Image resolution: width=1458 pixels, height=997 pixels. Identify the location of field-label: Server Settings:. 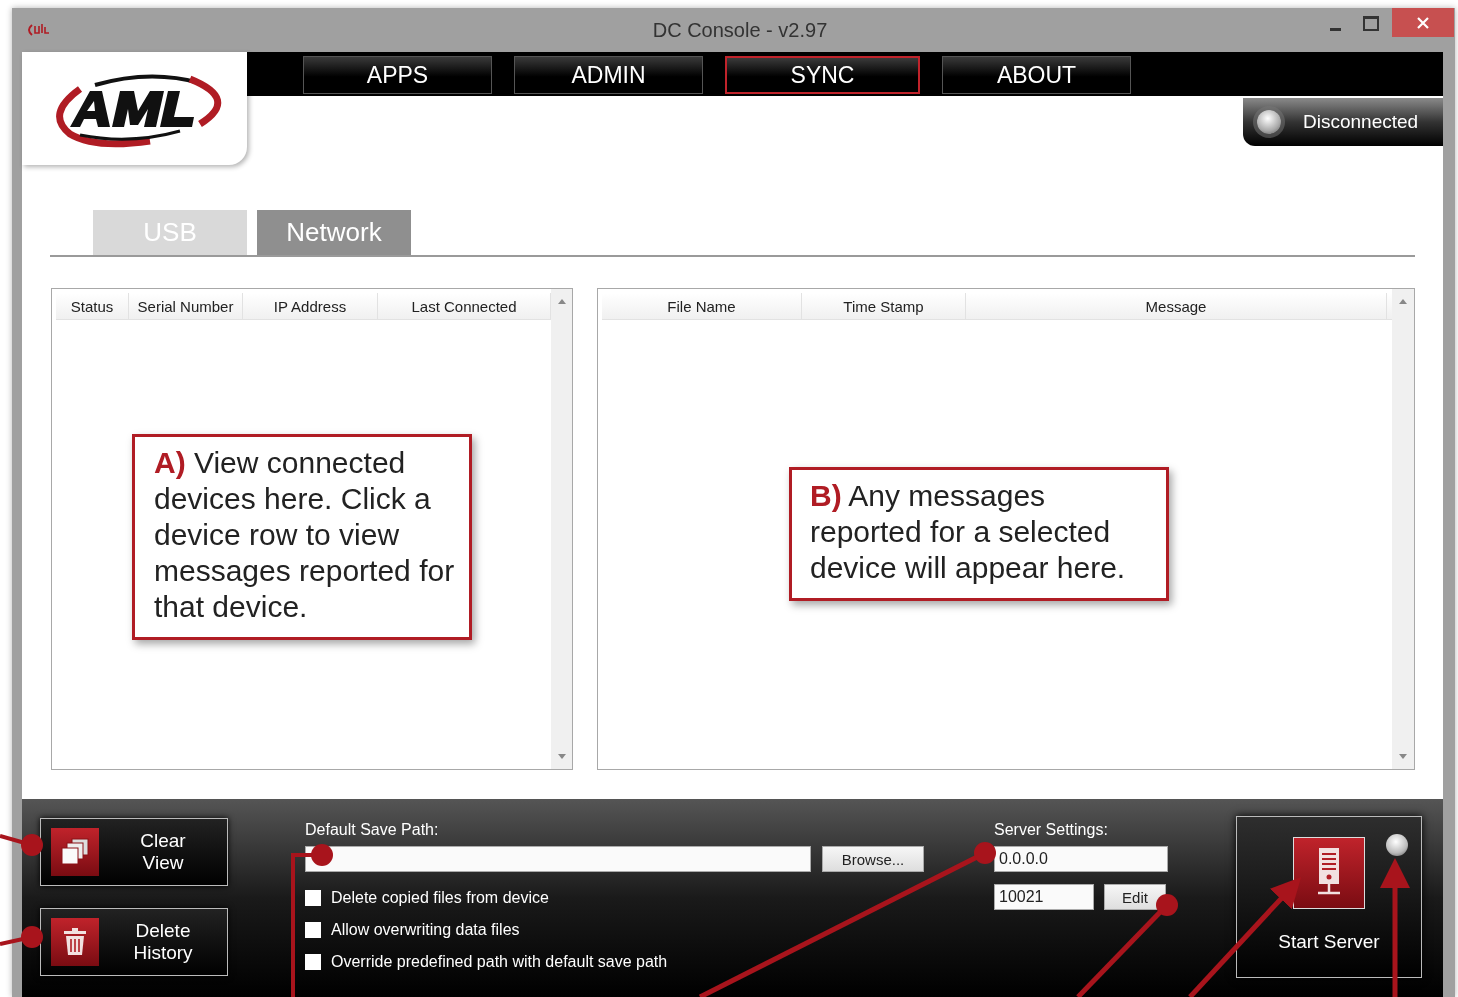
(1051, 830).